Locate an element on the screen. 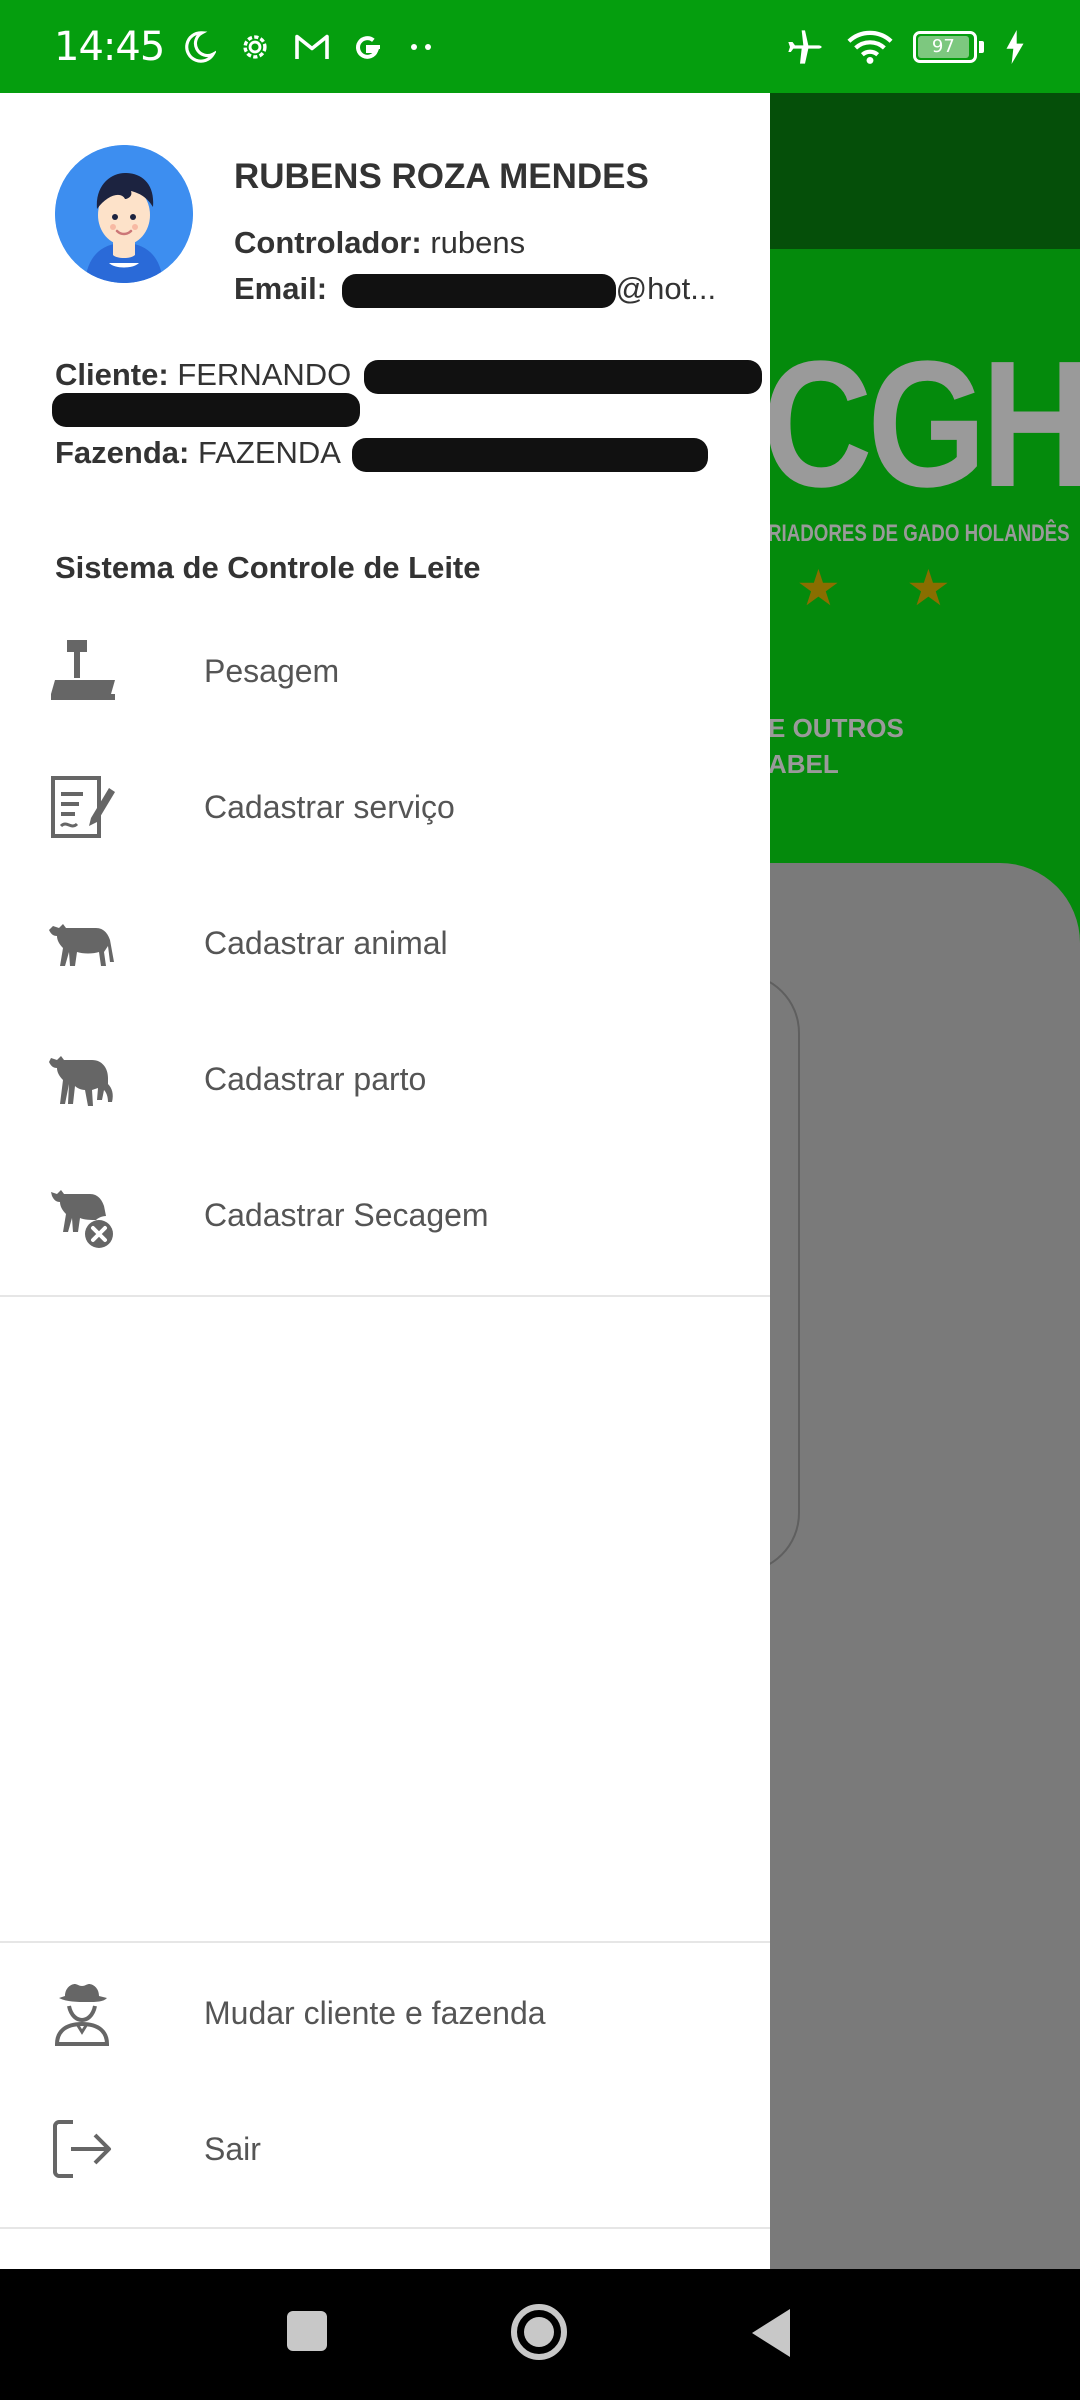  email-label: Email: is located at coordinates (281, 288).